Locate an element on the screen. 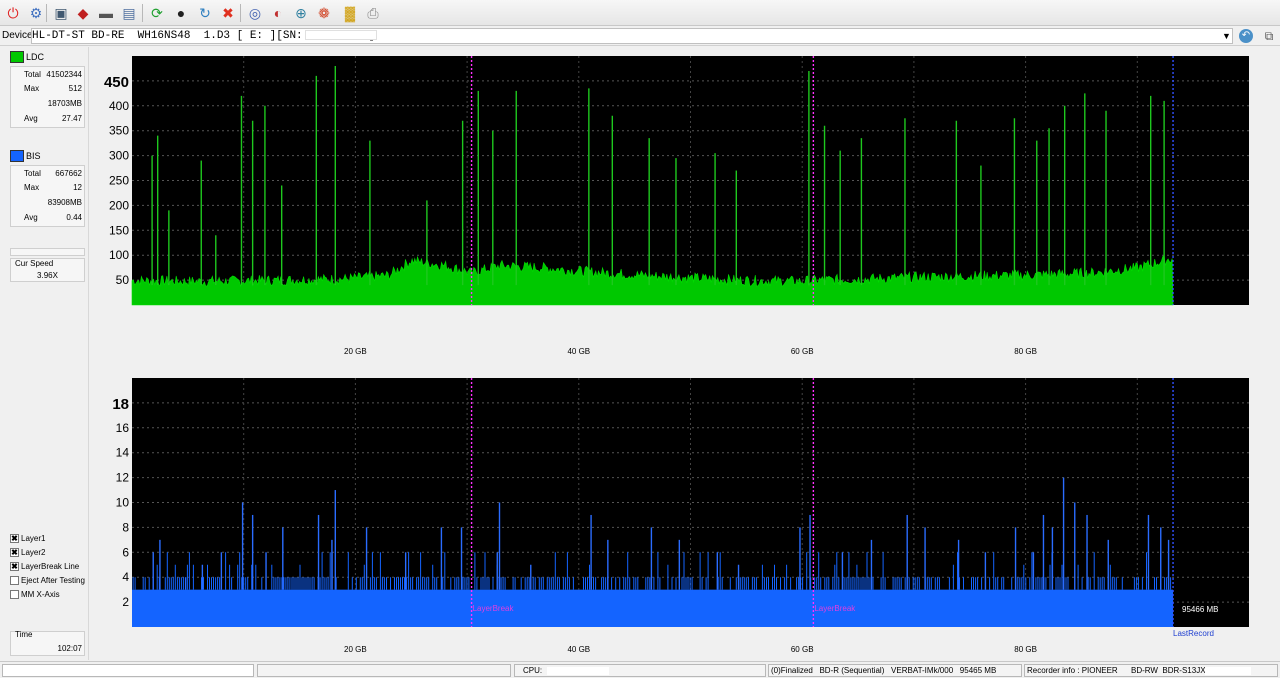 This screenshot has width=1280, height=678. eject-icon: ▬ is located at coordinates (106, 13).